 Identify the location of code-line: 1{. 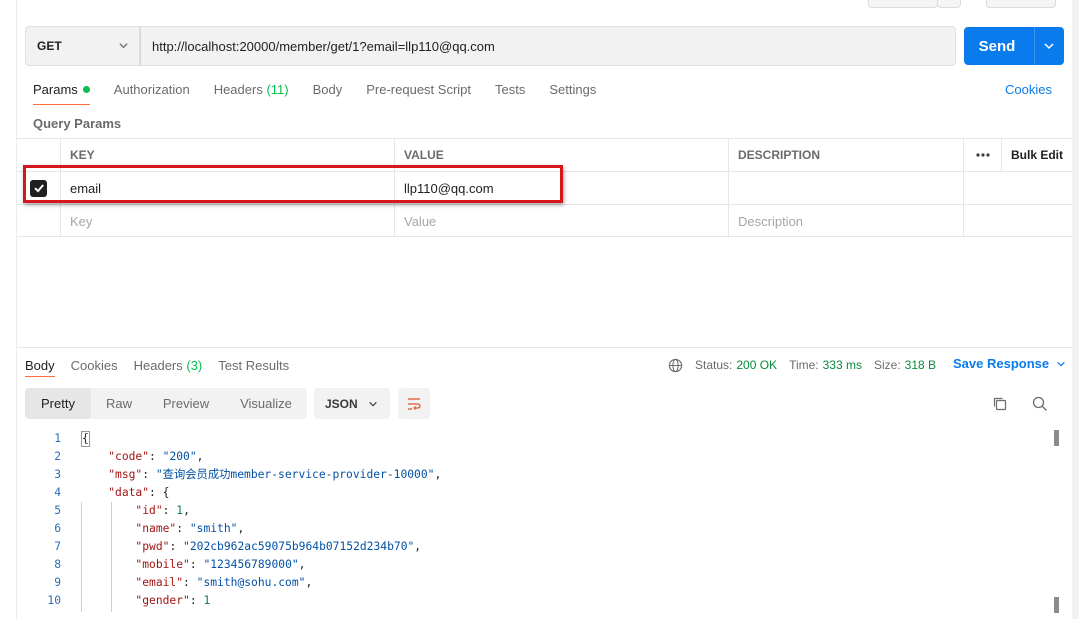
(537, 439).